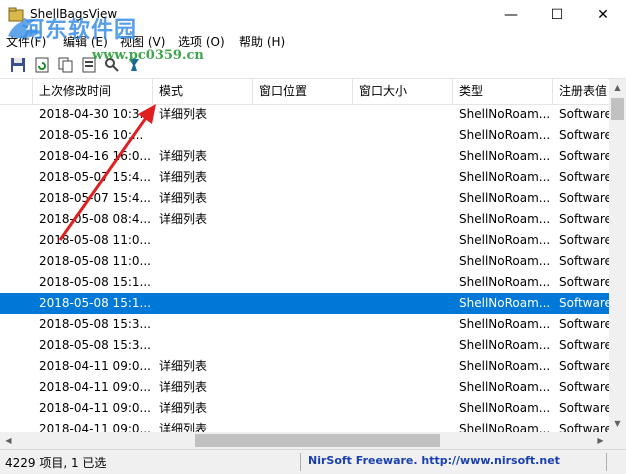 The width and height of the screenshot is (626, 474). Describe the element at coordinates (56, 463) in the screenshot. I see `status-item-count: 4229 项目, 1 已选` at that location.